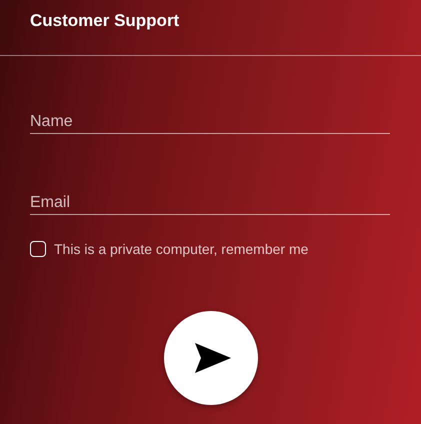 The height and width of the screenshot is (424, 421). I want to click on checkbox-label: This is a private computer, remember me, so click(181, 249).